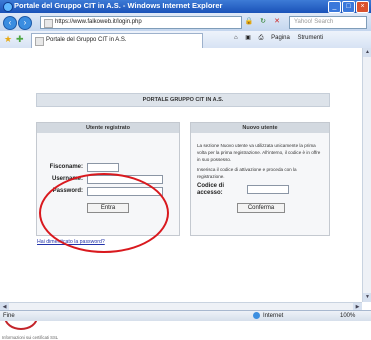 The image size is (371, 340). Describe the element at coordinates (310, 38) in the screenshot. I see `tools-menu: Strumenti` at that location.